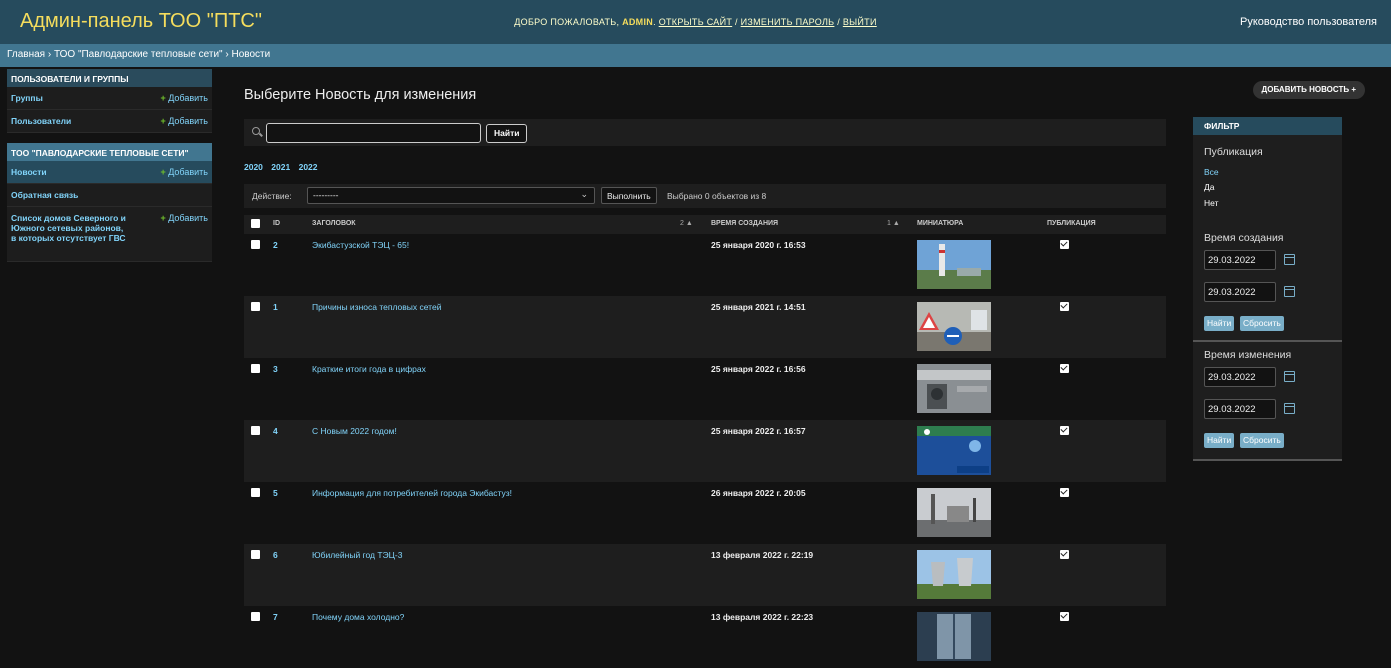  I want to click on sort-indicator-created: 2 ▲, so click(686, 223).